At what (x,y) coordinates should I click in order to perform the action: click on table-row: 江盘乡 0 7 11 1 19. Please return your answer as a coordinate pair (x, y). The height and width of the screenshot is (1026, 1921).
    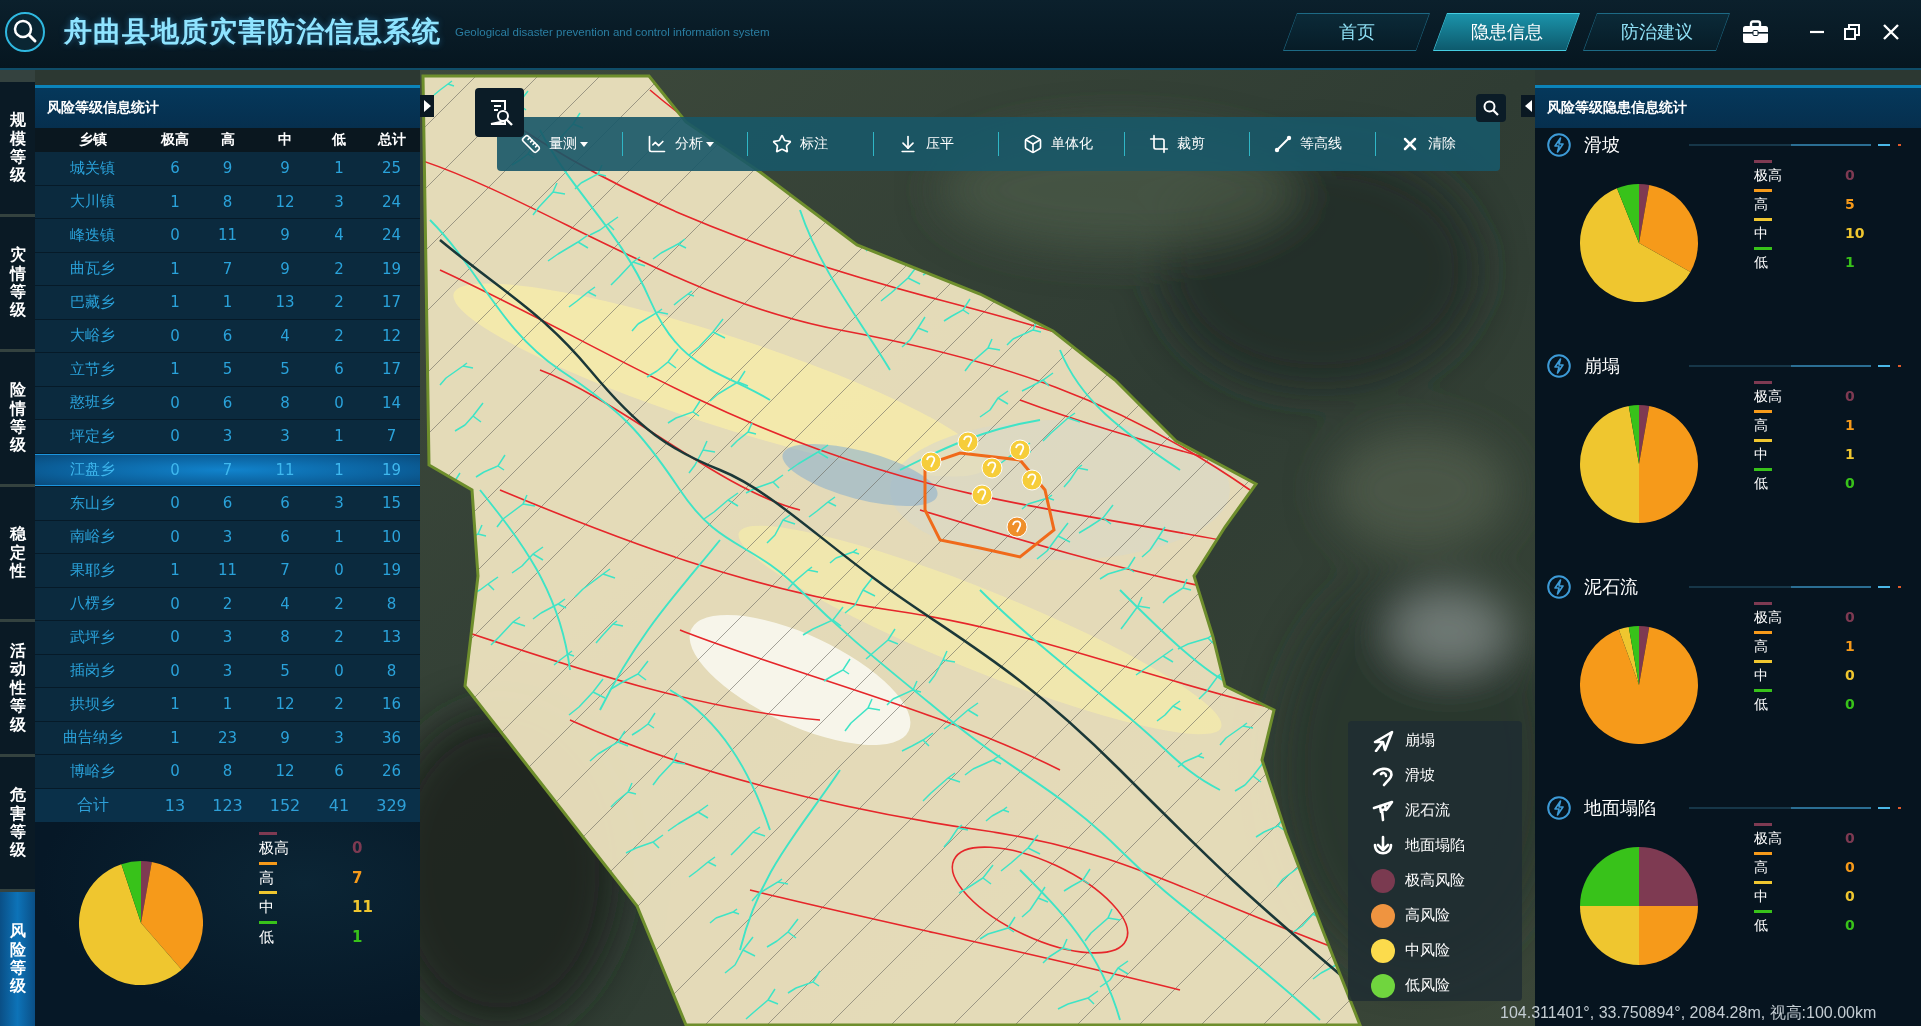
    Looking at the image, I should click on (227, 470).